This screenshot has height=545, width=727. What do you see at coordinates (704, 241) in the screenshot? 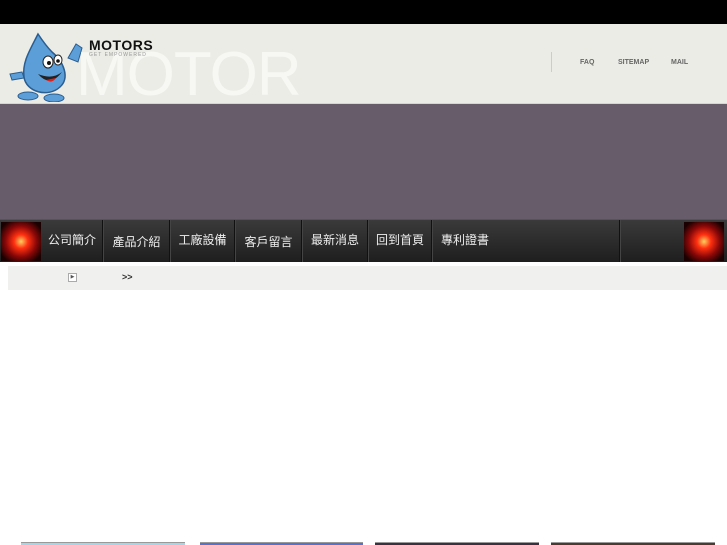
I see `flare-decoration-right` at bounding box center [704, 241].